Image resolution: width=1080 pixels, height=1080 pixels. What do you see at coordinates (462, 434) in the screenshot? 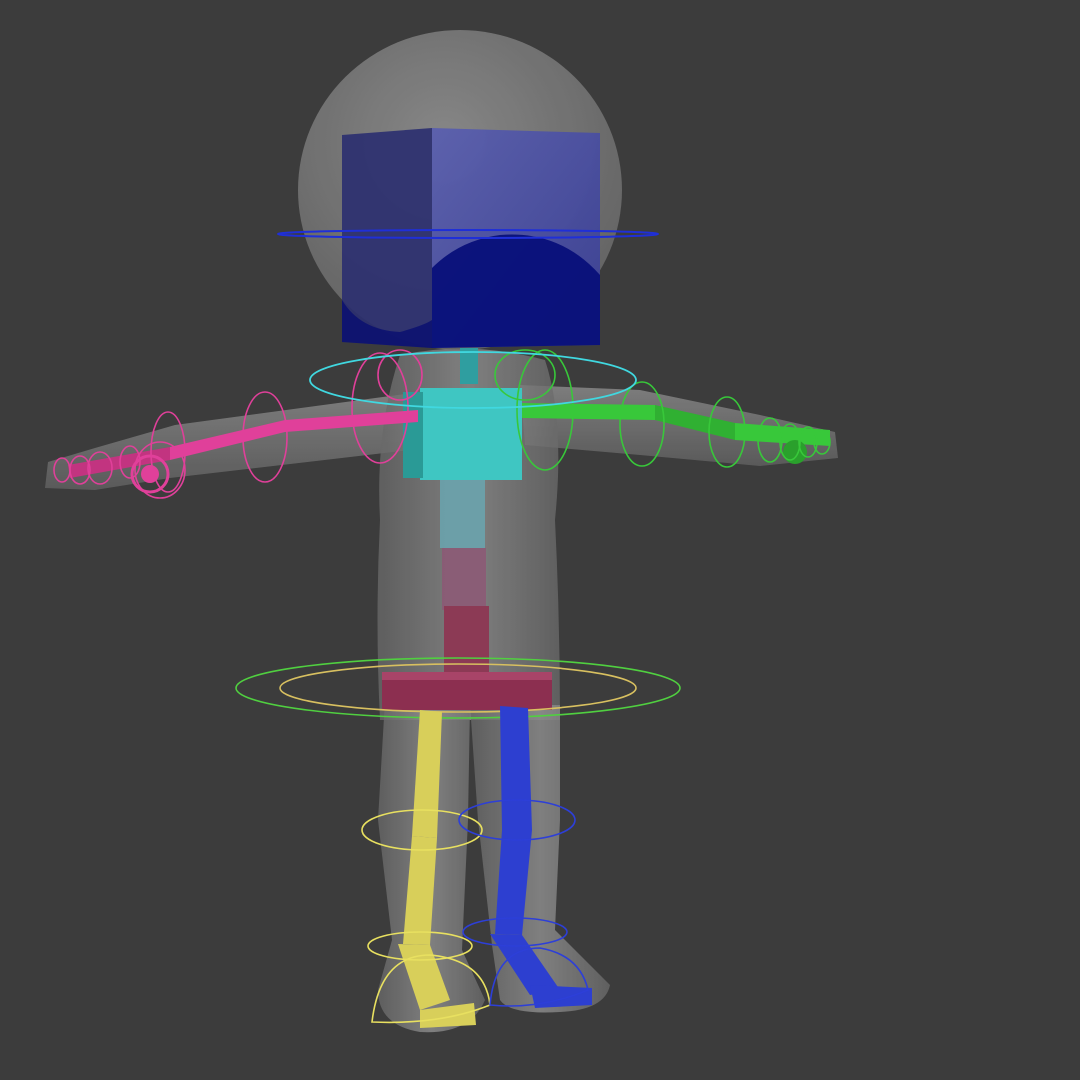
I see `chest-control-cube` at bounding box center [462, 434].